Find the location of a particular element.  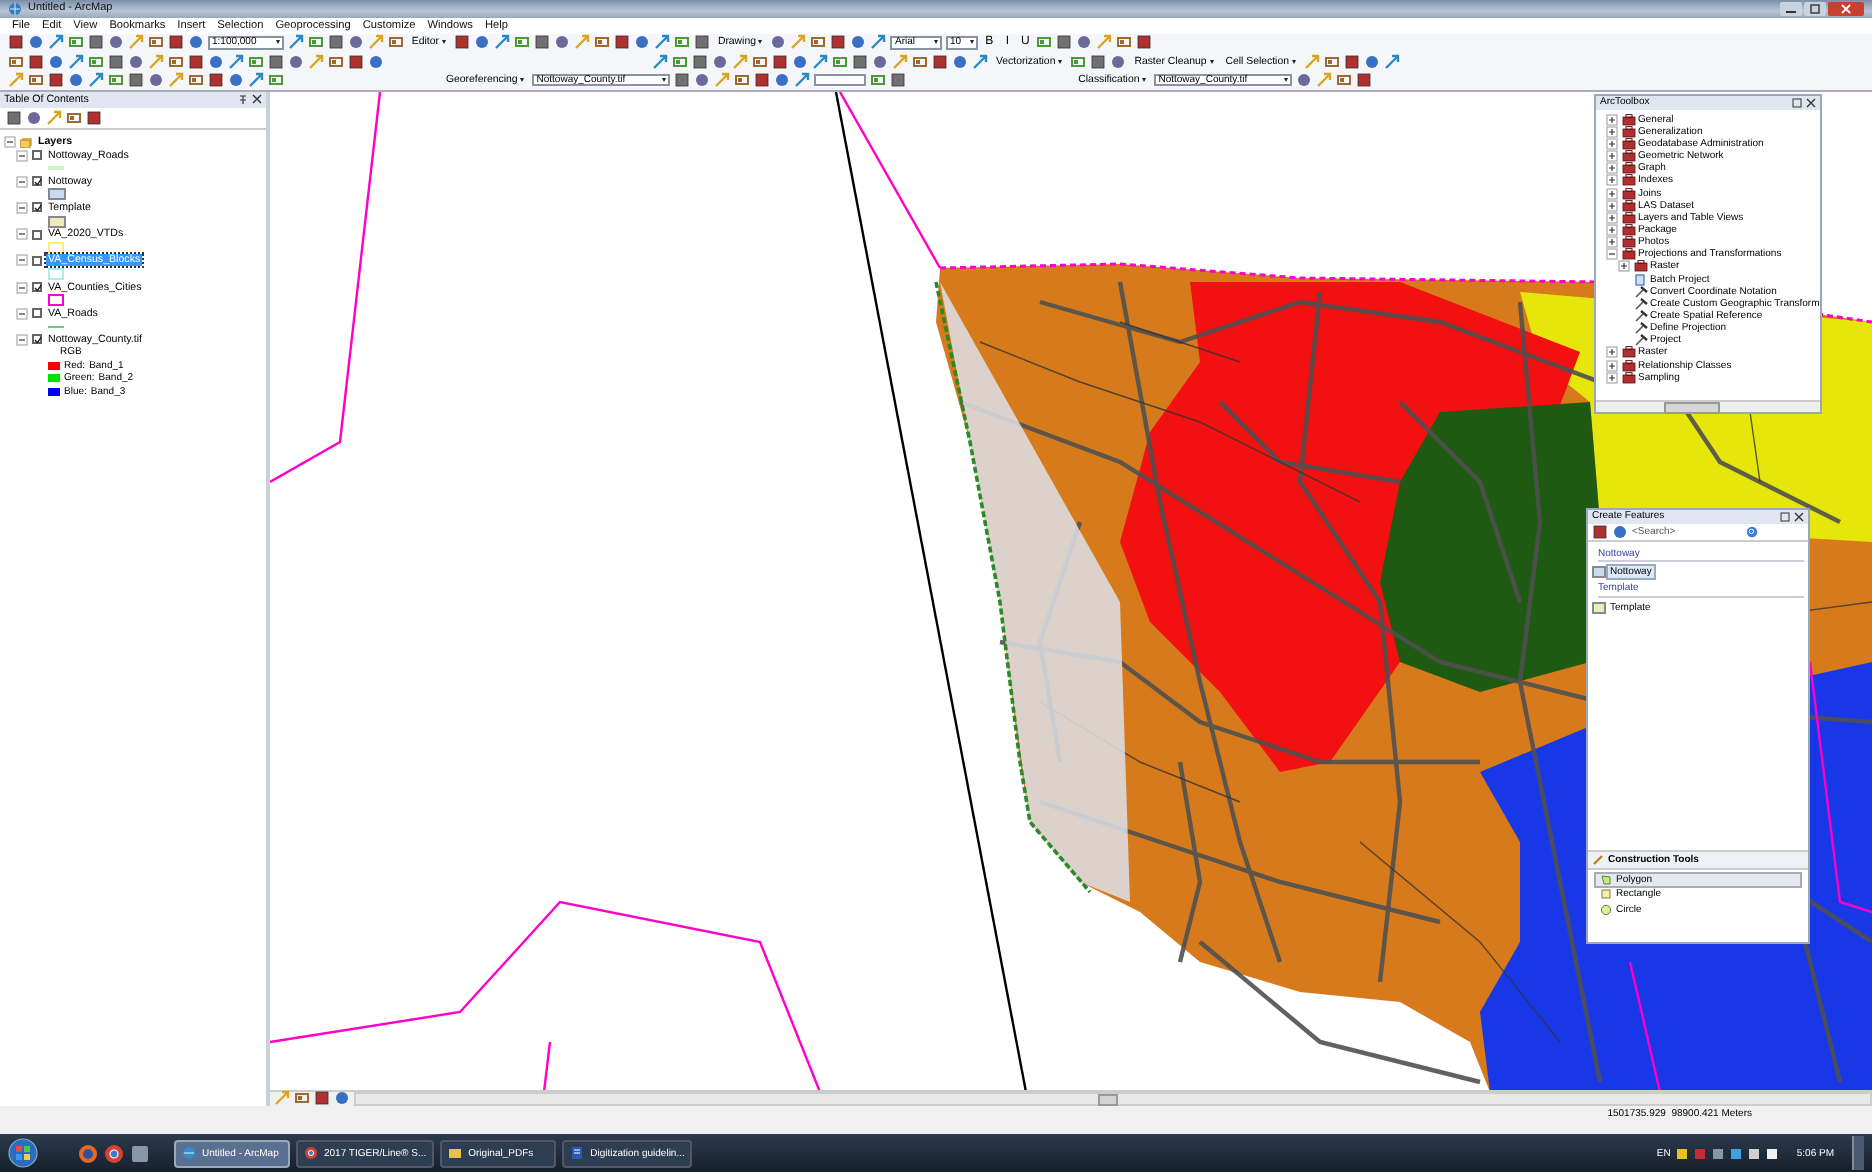

show-desktop-button is located at coordinates (1858, 1153).